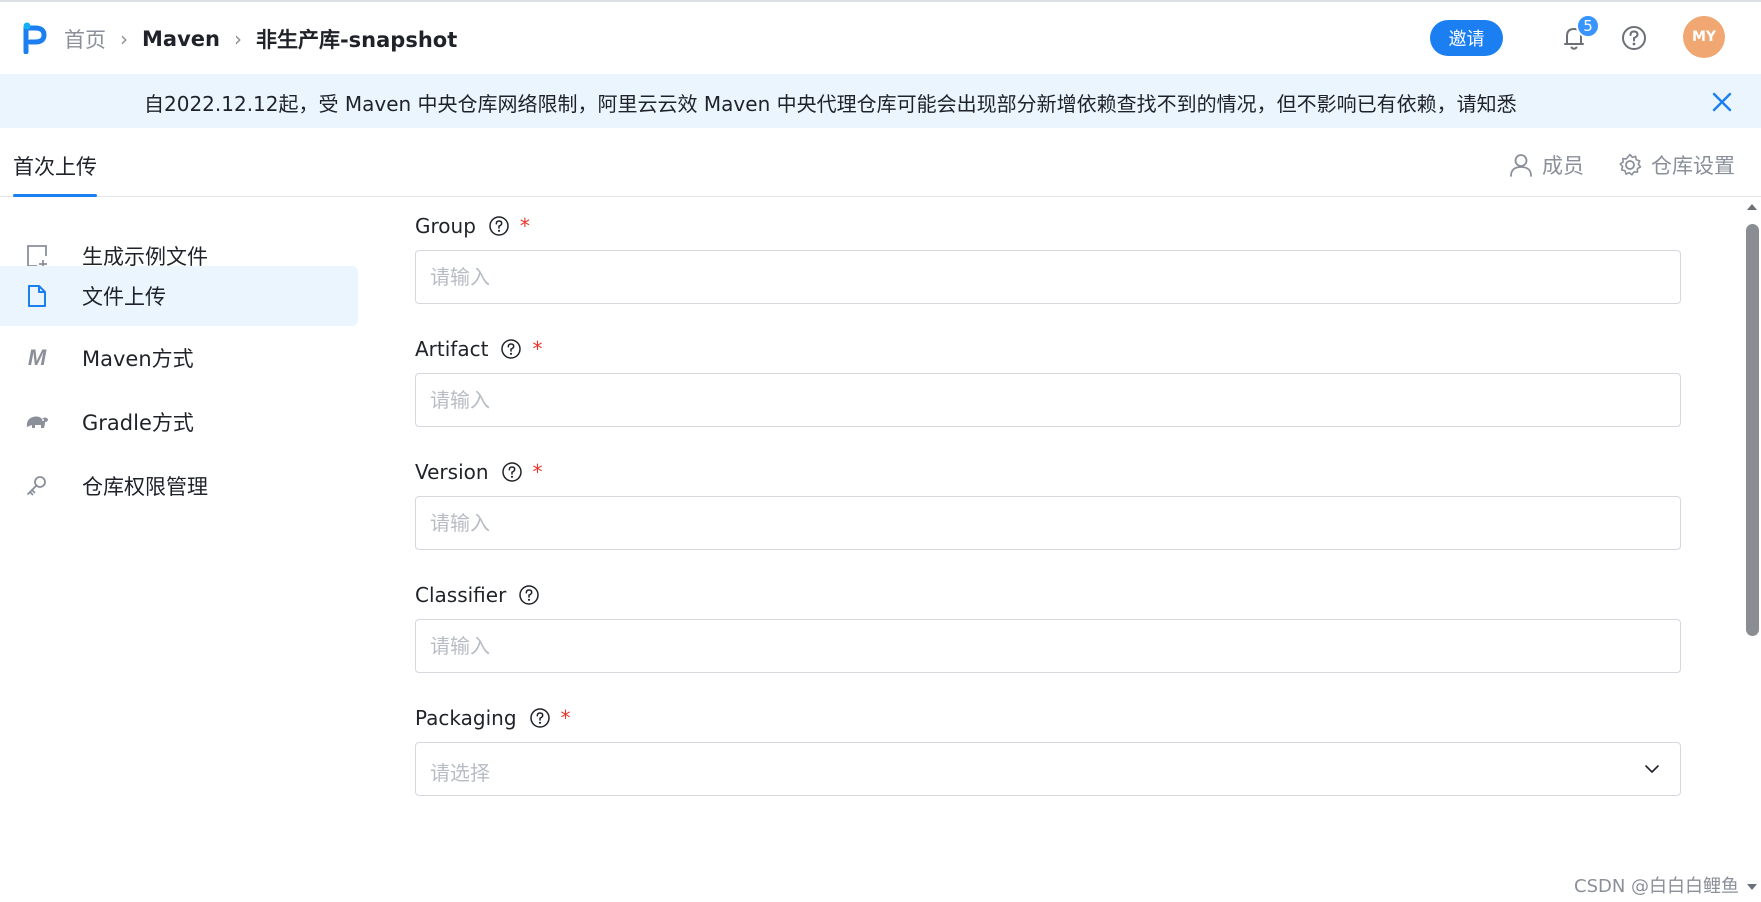 The width and height of the screenshot is (1761, 902). What do you see at coordinates (85, 39) in the screenshot?
I see `breadcrumb-home: 首页` at bounding box center [85, 39].